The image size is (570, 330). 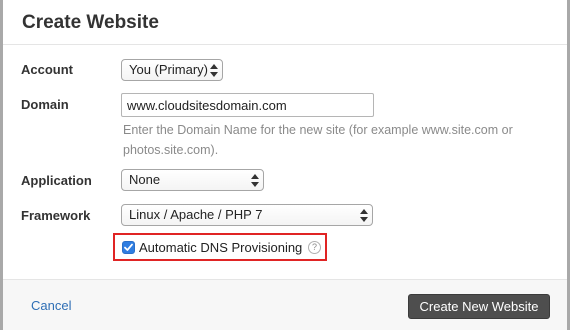 What do you see at coordinates (196, 214) in the screenshot?
I see `framework-select-value: Linux / Apache / PHP 7` at bounding box center [196, 214].